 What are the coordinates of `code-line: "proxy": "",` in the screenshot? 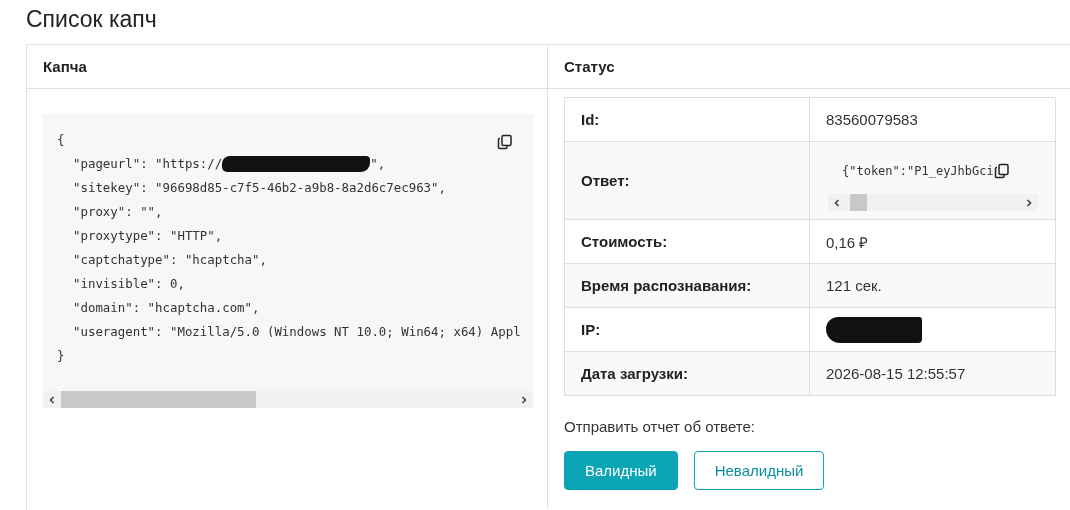 It's located at (118, 212).